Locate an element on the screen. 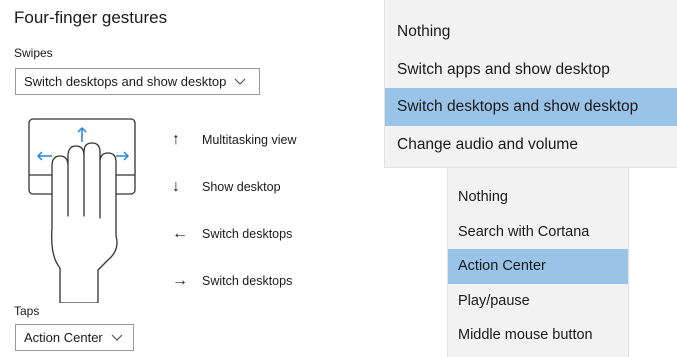 The height and width of the screenshot is (357, 677). dropdown-option-middle-mouse: Middle mouse button is located at coordinates (538, 335).